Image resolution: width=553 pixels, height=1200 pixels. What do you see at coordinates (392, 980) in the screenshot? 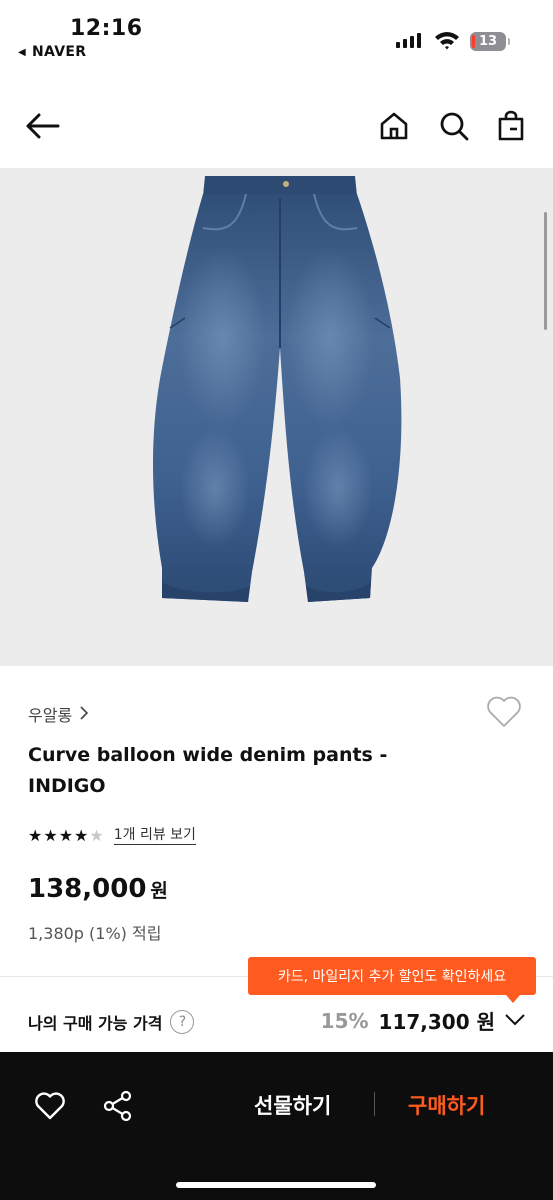
I see `discount-tooltip: 카드, 마일리지 추가 할인도 확인하세요` at bounding box center [392, 980].